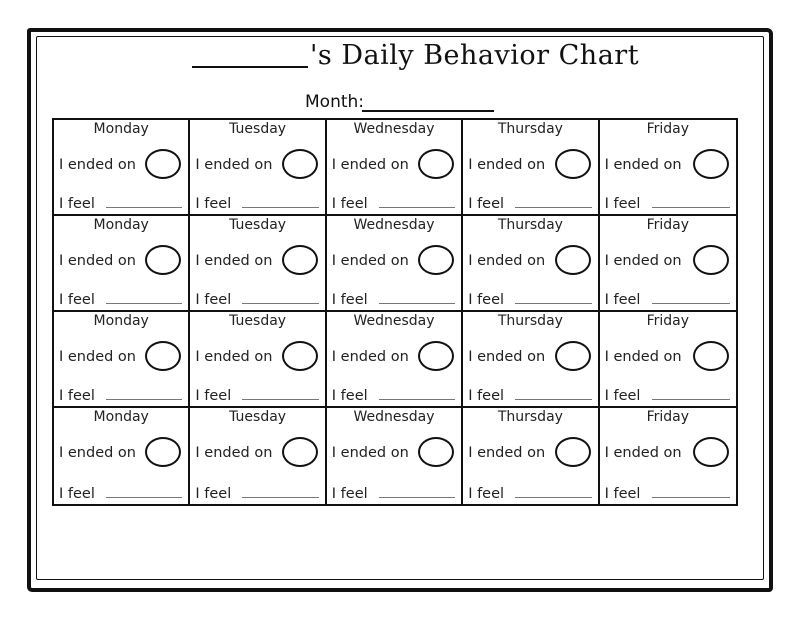 This screenshot has height=618, width=800. Describe the element at coordinates (428, 111) in the screenshot. I see `month-blank` at that location.